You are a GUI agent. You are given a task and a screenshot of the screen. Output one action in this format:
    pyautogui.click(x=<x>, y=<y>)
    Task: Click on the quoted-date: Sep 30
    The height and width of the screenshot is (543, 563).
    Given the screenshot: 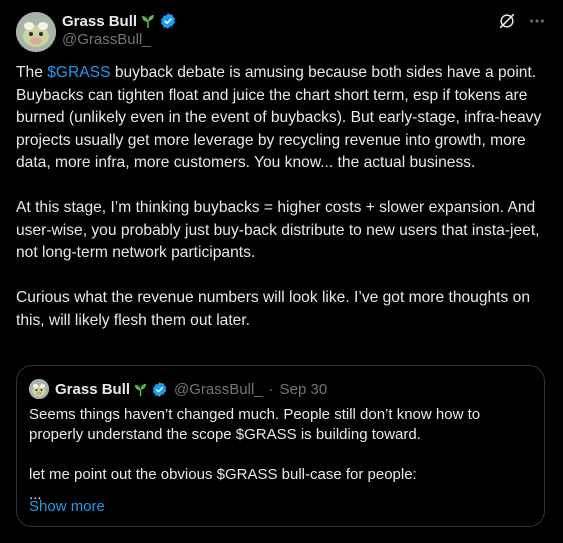 What is the action you would take?
    pyautogui.click(x=303, y=389)
    